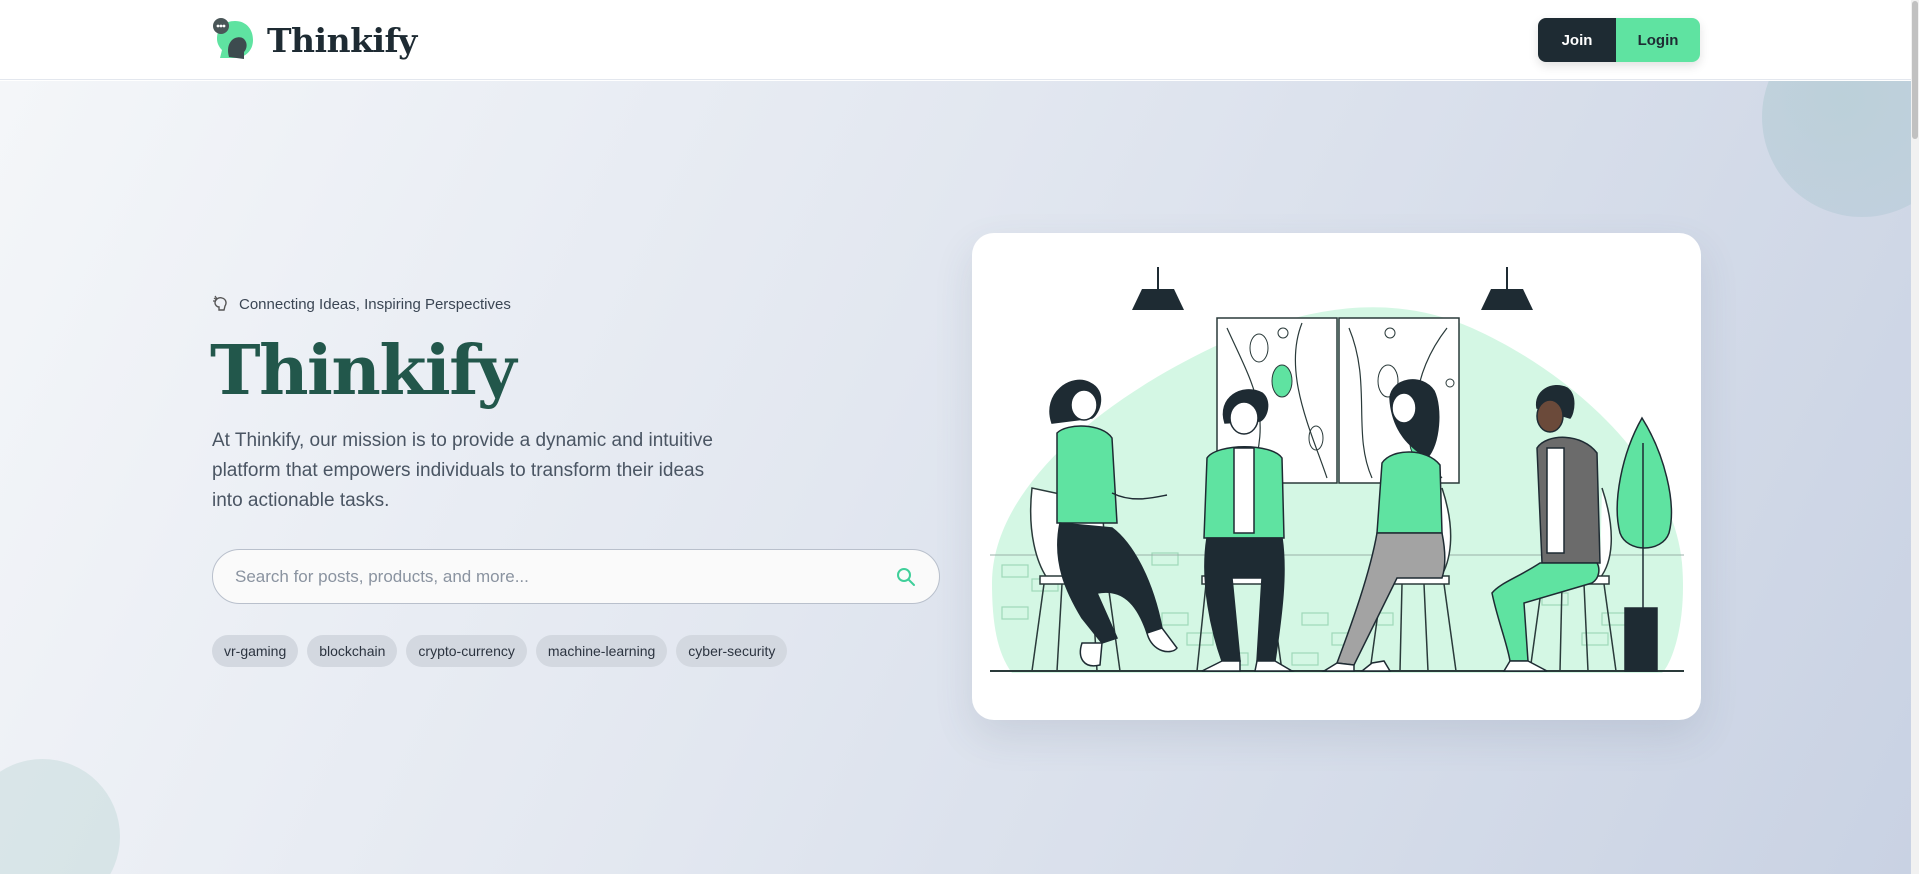  Describe the element at coordinates (601, 651) in the screenshot. I see `tag-chip: machine-learning` at that location.